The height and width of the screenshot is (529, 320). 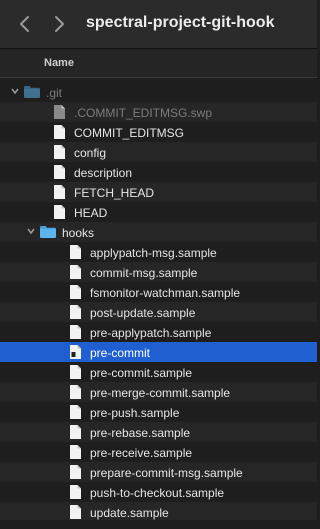 I want to click on file-row: prepare-commit-msg.sample, so click(x=158, y=472).